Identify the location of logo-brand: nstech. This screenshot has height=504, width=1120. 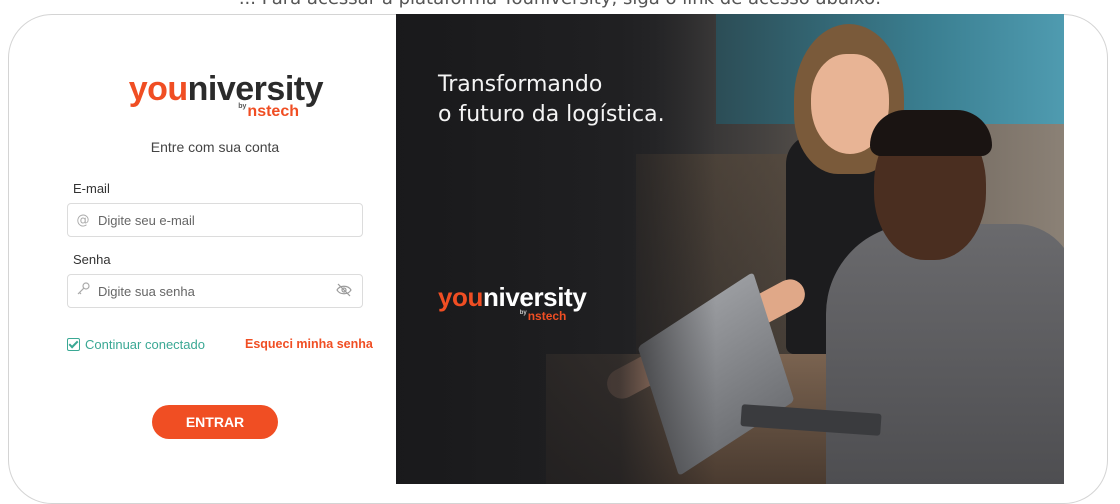
(273, 111).